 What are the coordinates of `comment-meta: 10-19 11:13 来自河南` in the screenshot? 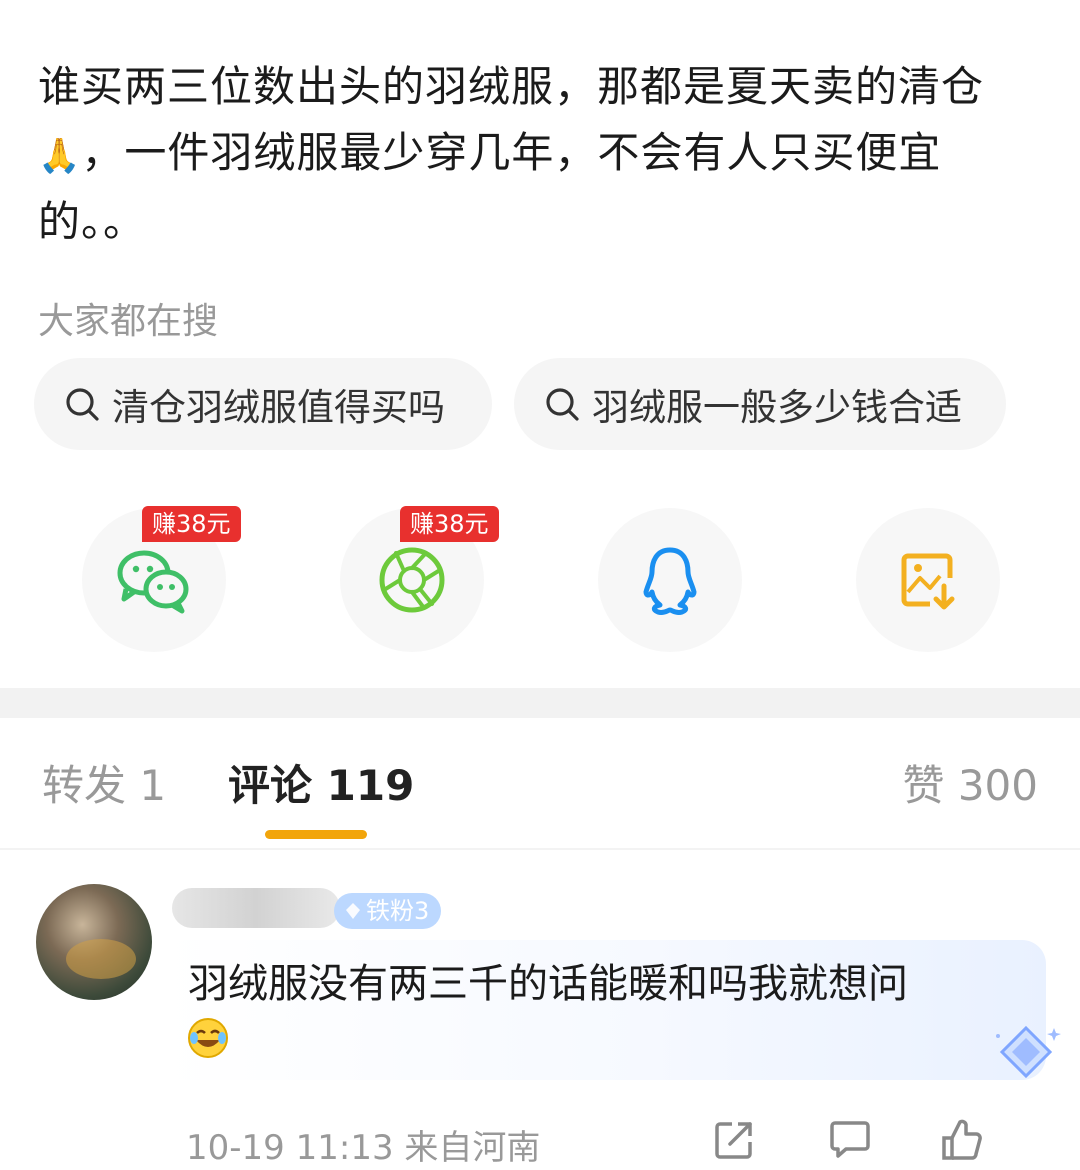 It's located at (363, 1144).